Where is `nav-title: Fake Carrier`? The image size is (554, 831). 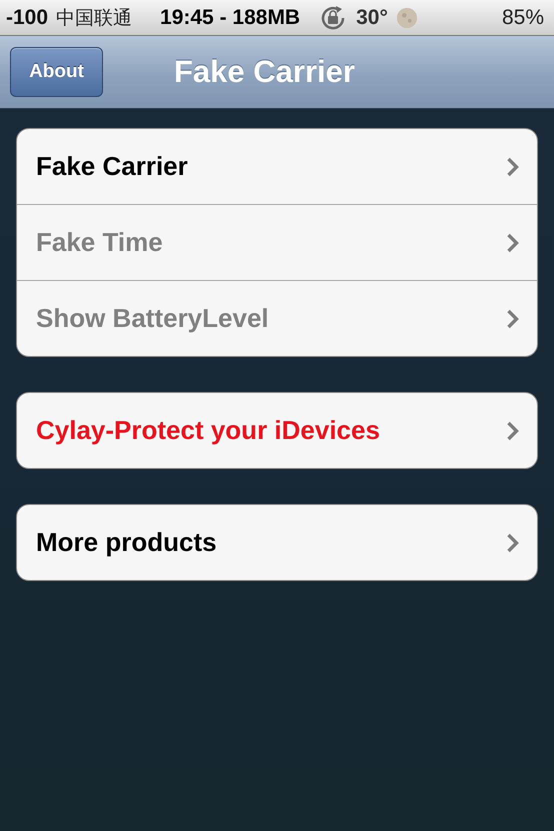
nav-title: Fake Carrier is located at coordinates (264, 72).